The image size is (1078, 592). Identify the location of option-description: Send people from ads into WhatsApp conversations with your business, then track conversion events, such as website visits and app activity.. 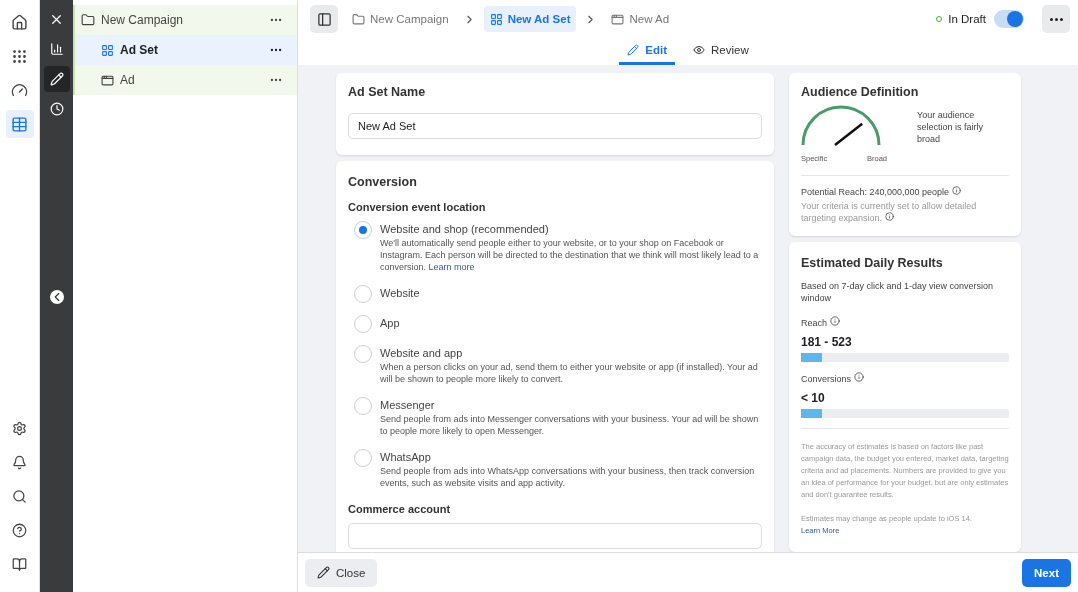
(568, 477).